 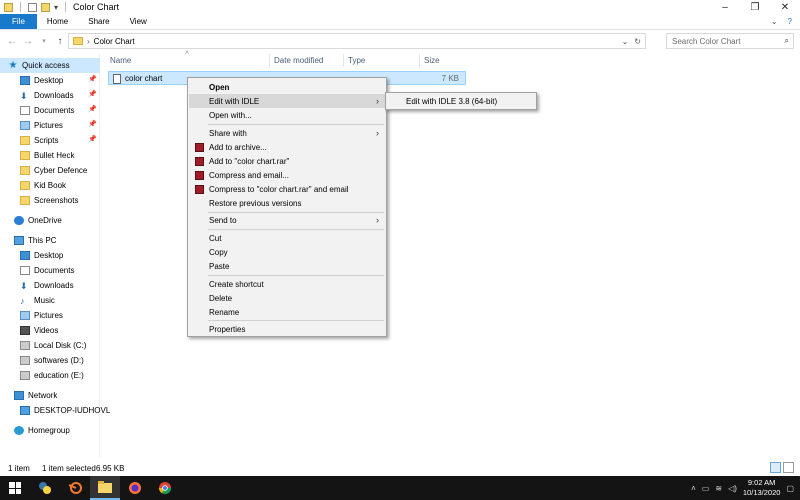 I want to click on menu-item-compress-rar-email: Compress to "color chart.rar" and email, so click(x=287, y=189).